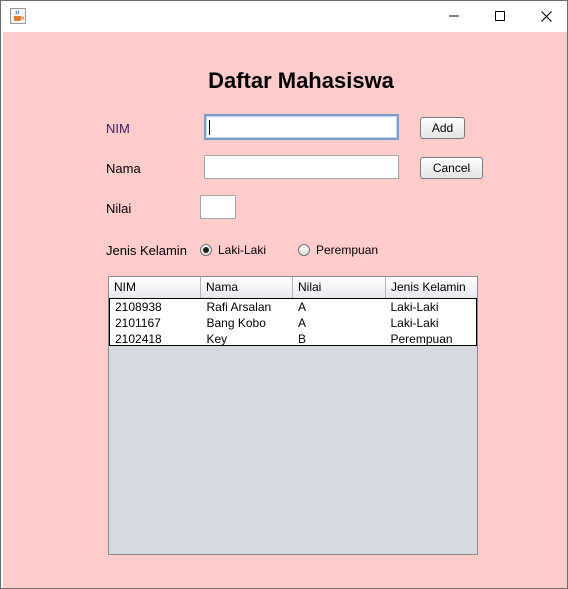  What do you see at coordinates (138, 307) in the screenshot?
I see `table-cell: 2108938` at bounding box center [138, 307].